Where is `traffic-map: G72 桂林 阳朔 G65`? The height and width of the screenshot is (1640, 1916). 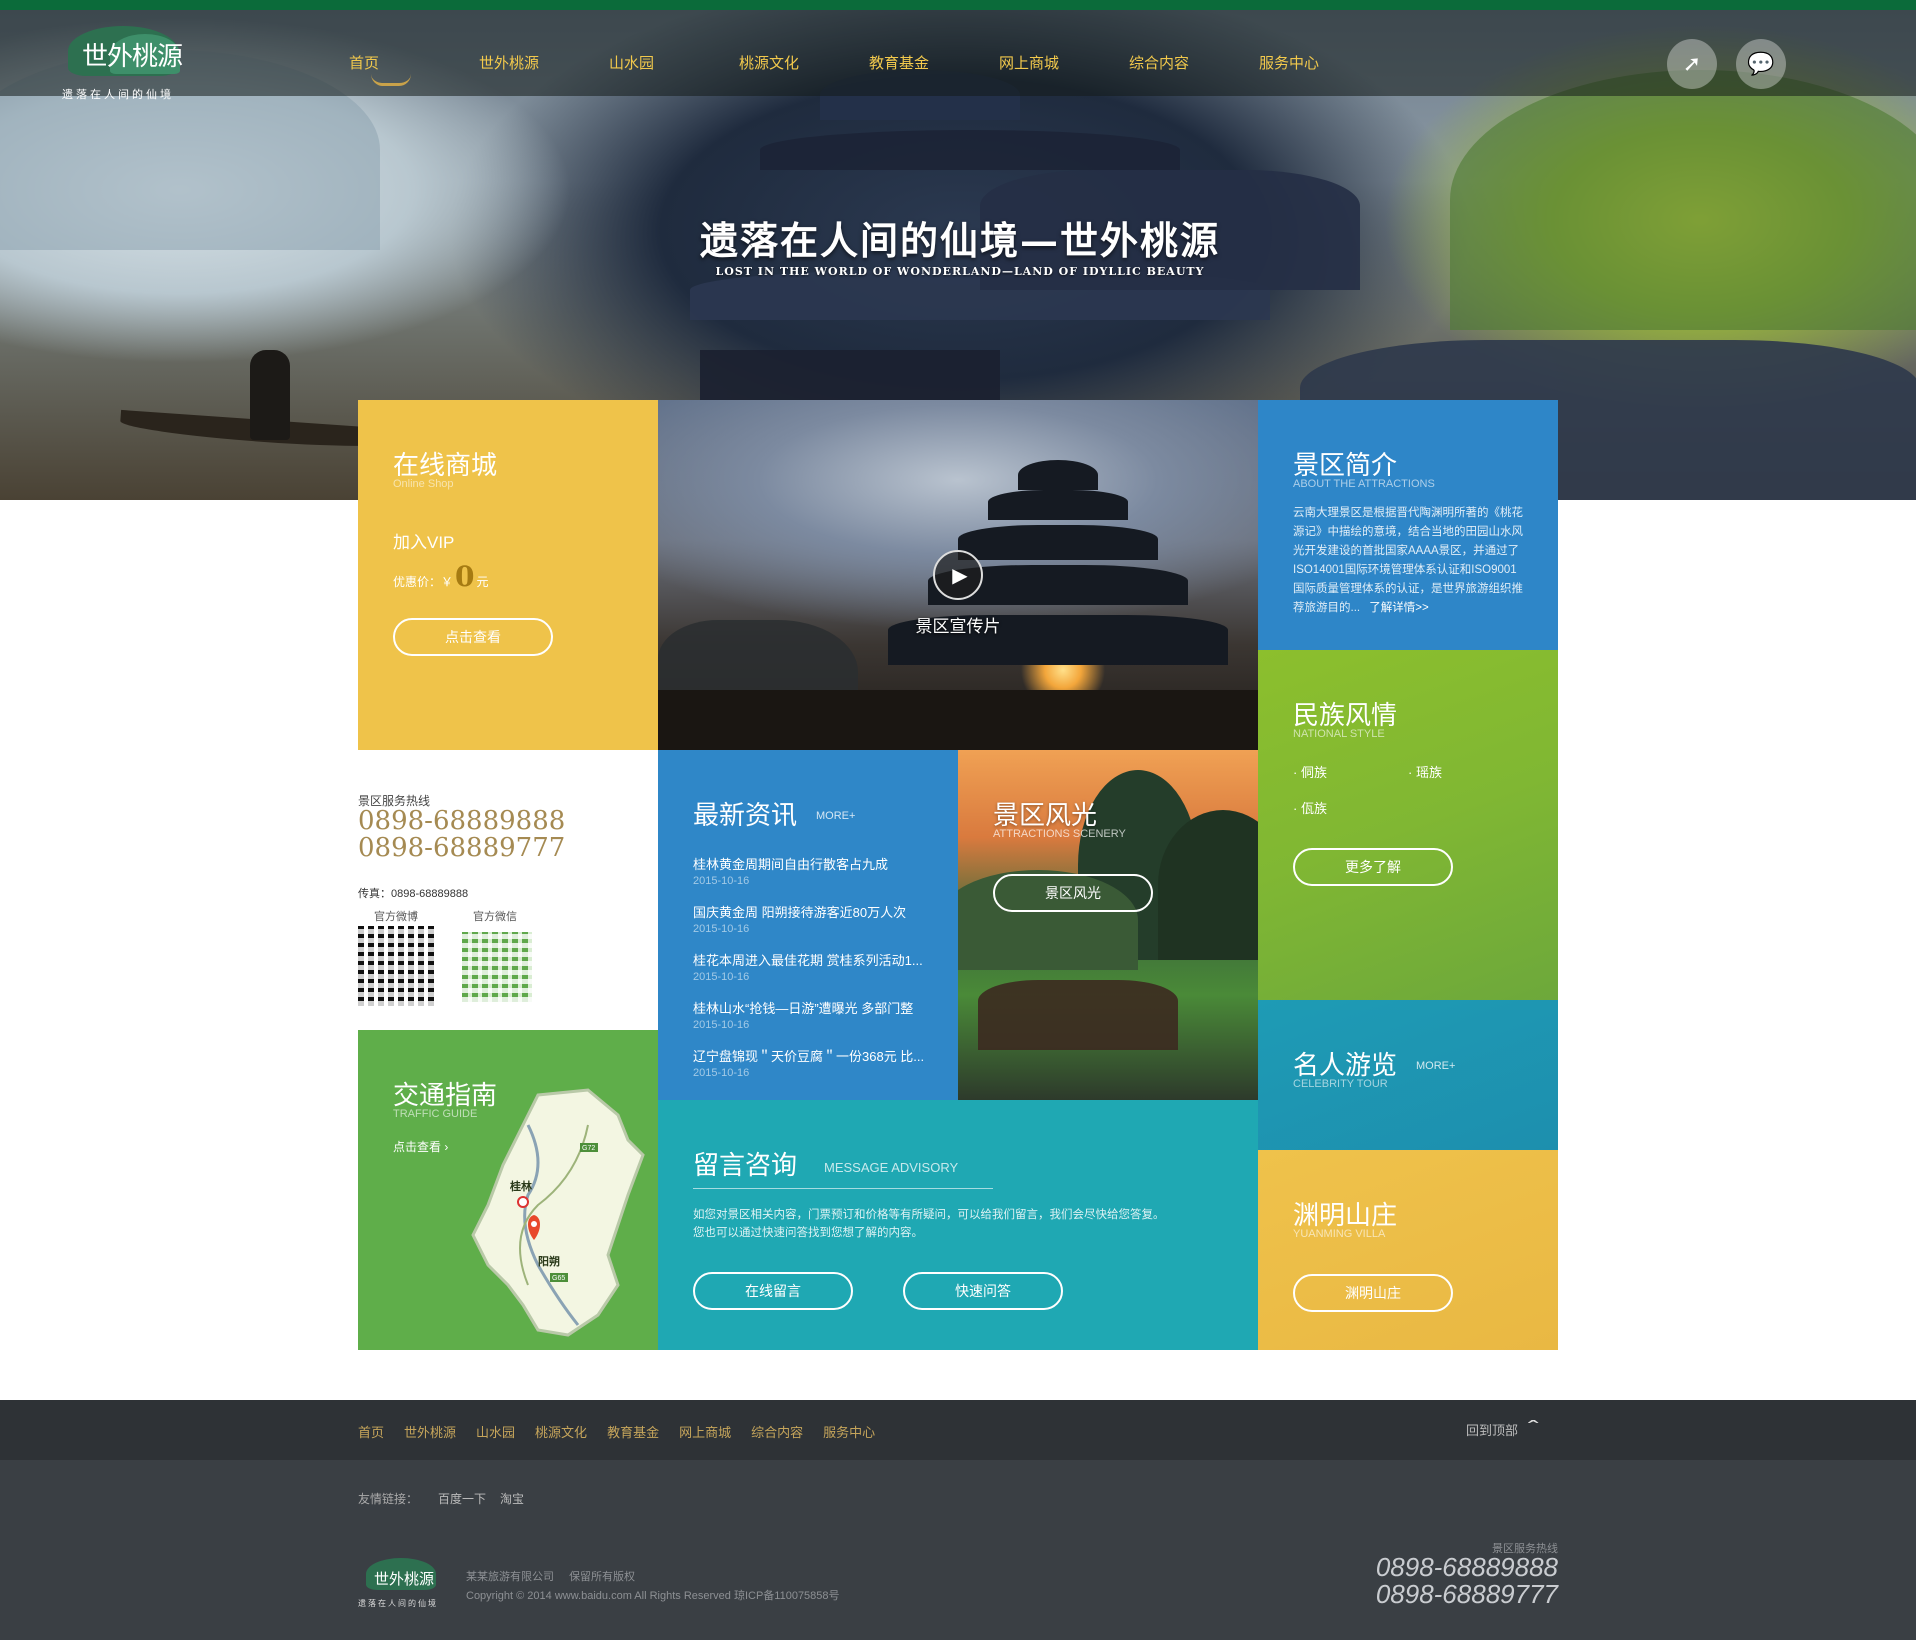
traffic-map: G72 桂林 阳朔 G65 is located at coordinates (558, 1212).